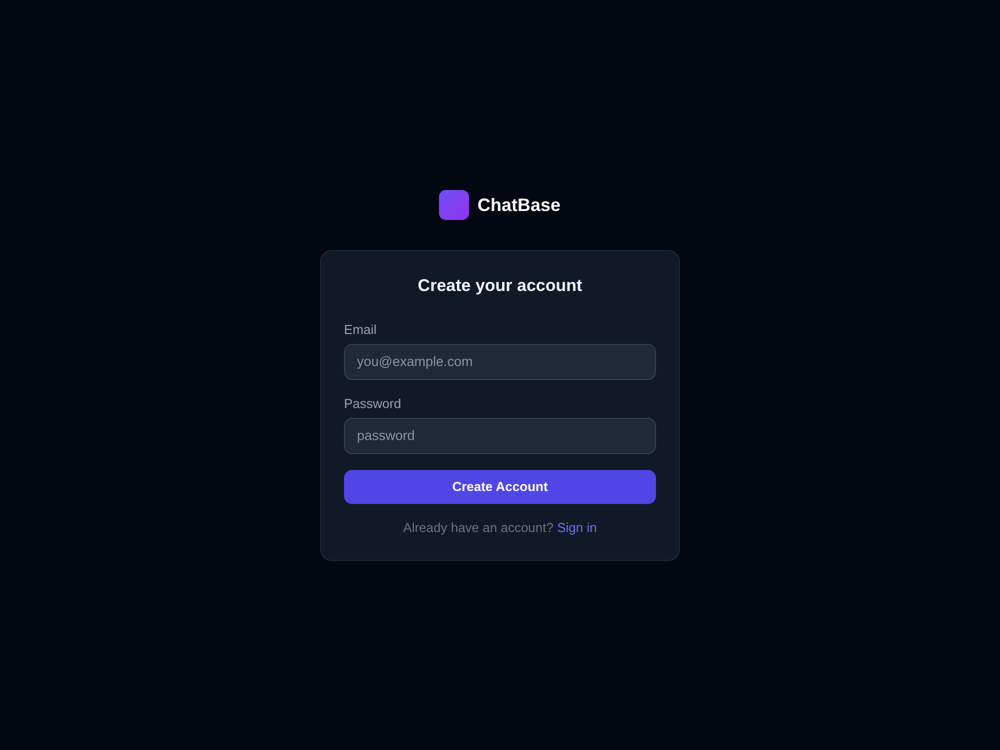 This screenshot has width=1000, height=750. What do you see at coordinates (500, 487) in the screenshot?
I see `create-account-button: Create Account` at bounding box center [500, 487].